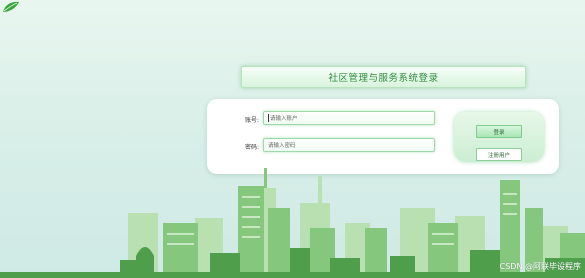  I want to click on leaf-logo-icon, so click(11, 6).